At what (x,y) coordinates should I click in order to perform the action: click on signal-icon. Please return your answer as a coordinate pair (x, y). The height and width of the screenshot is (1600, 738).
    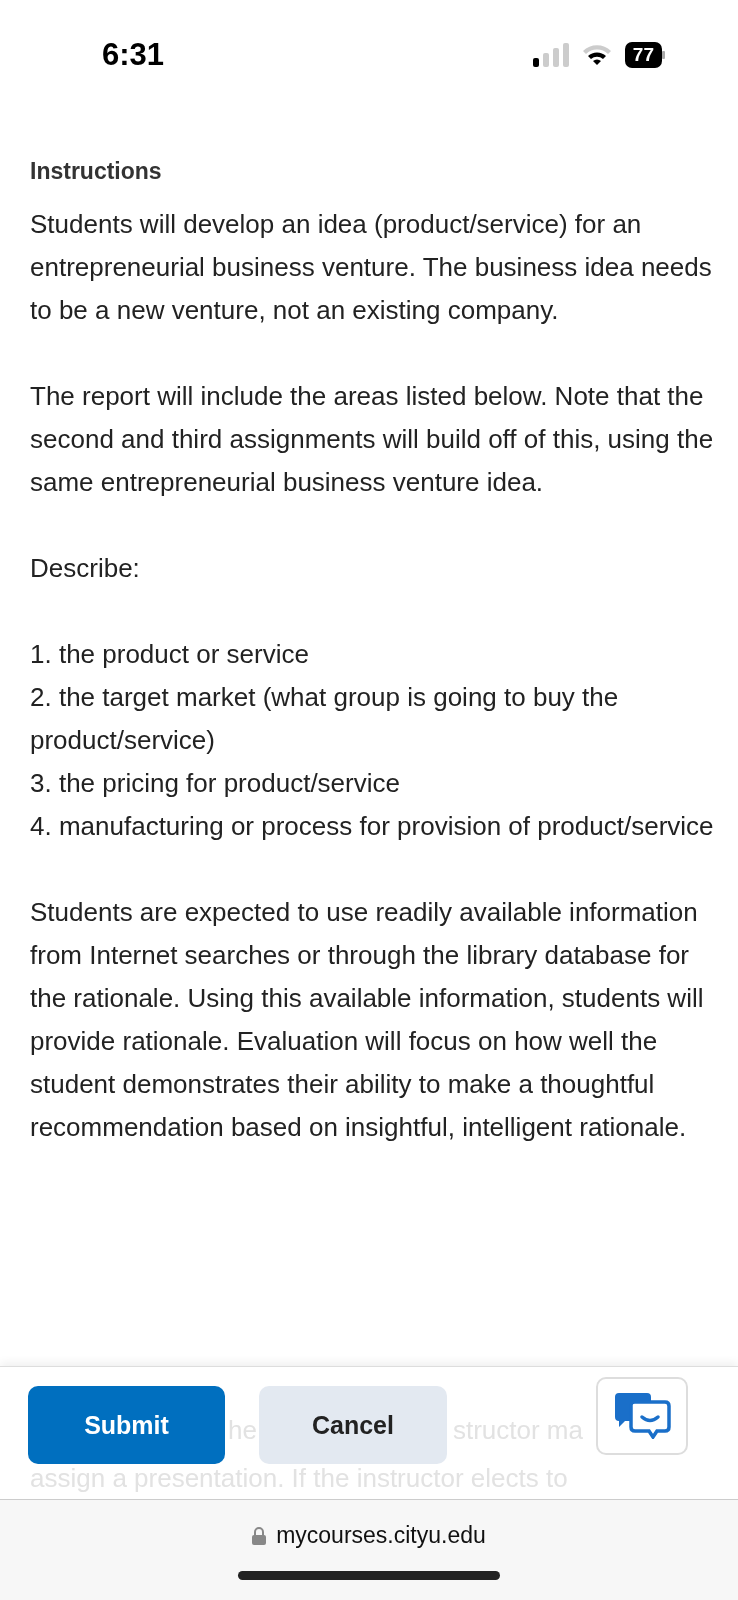
    Looking at the image, I should click on (550, 55).